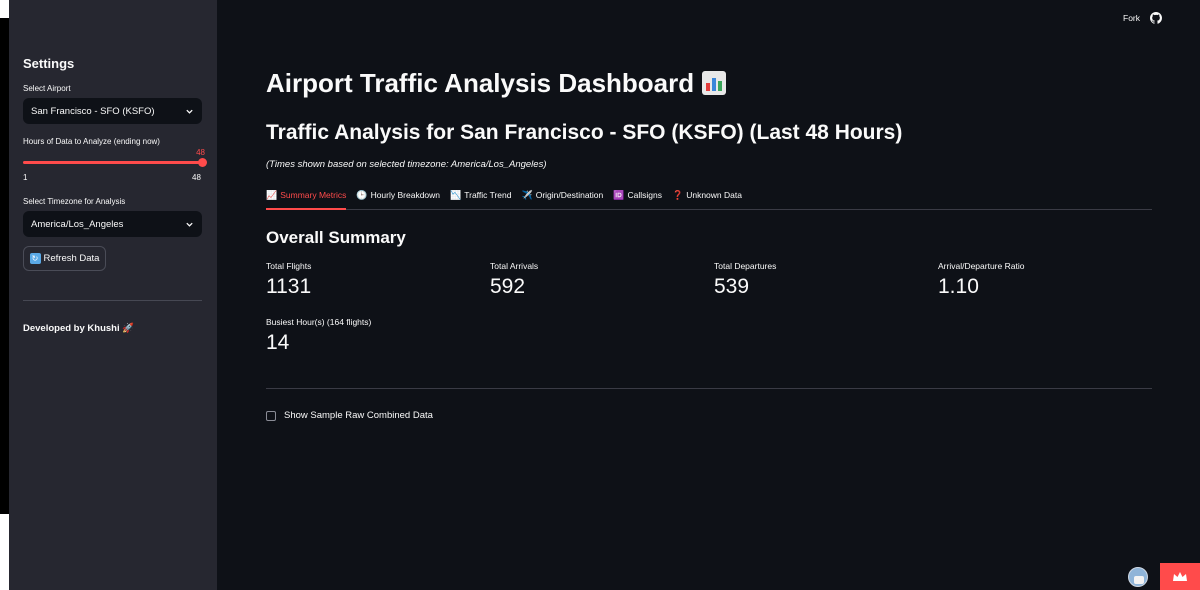  Describe the element at coordinates (714, 83) in the screenshot. I see `bar-chart-icon` at that location.